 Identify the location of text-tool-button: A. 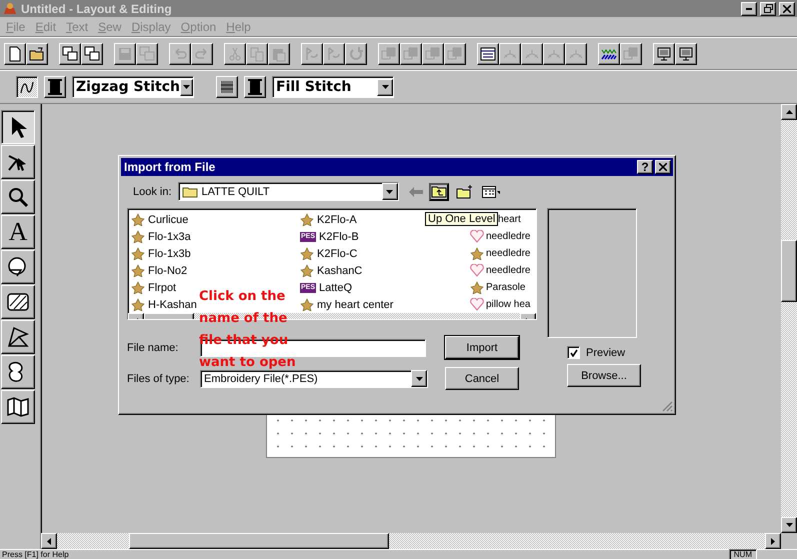
(18, 232).